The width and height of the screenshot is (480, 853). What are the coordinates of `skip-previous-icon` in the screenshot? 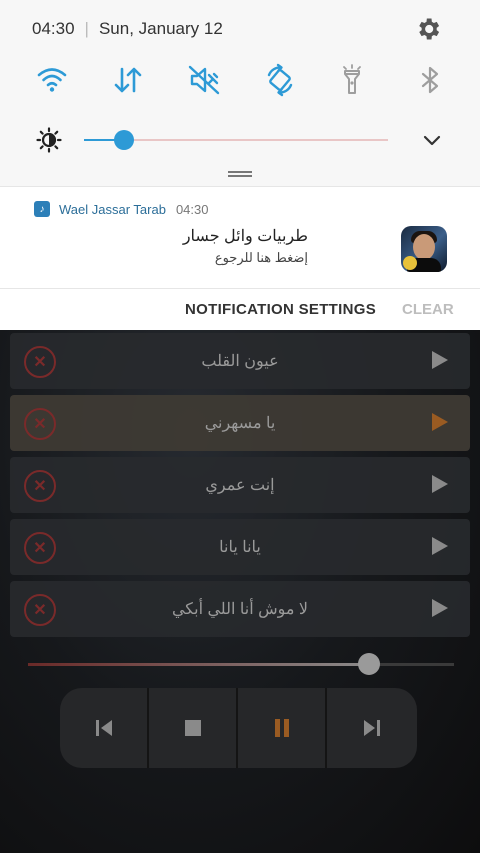 It's located at (103, 728).